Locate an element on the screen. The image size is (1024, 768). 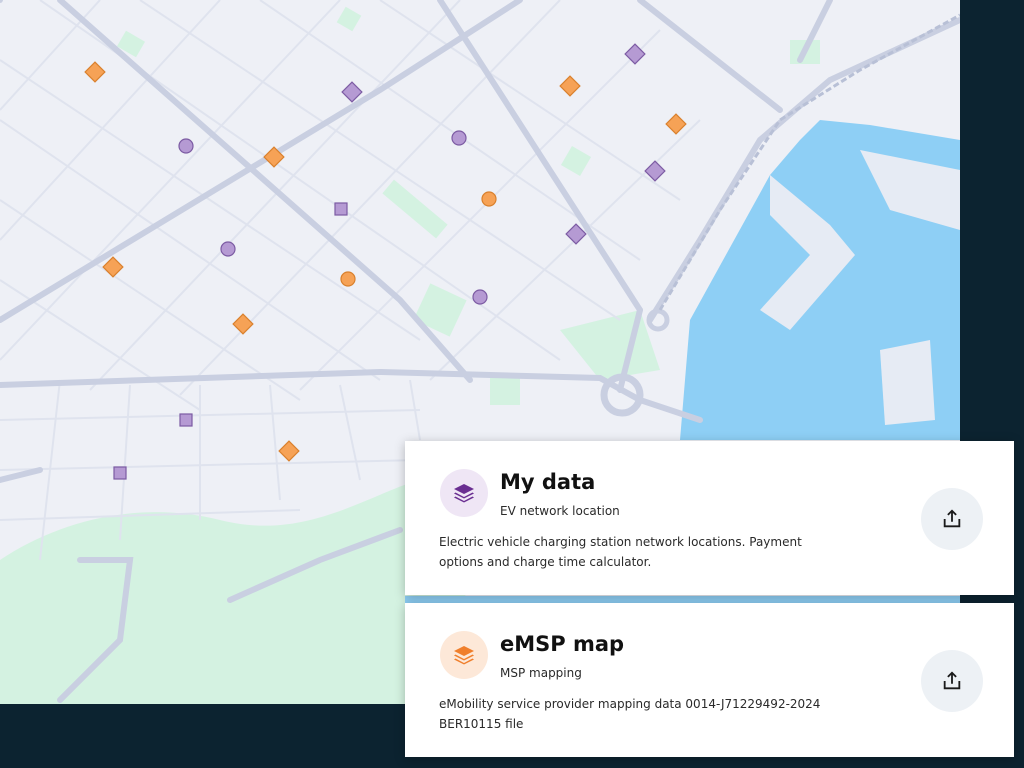
purple-diamond-marker is located at coordinates (352, 92).